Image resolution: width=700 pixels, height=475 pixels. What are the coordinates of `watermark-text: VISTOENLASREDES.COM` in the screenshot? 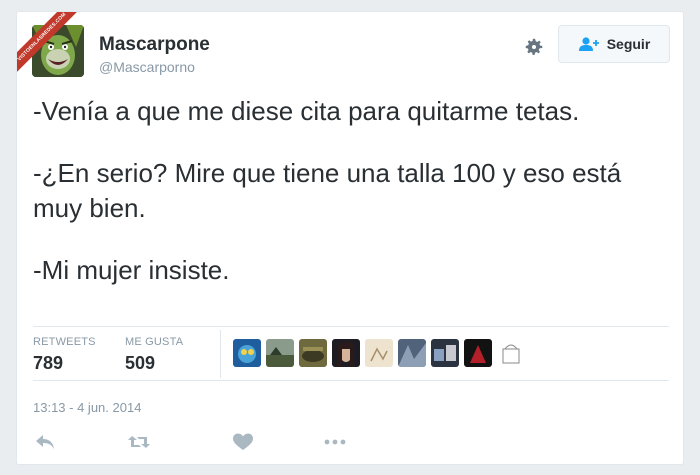 It's located at (51, 46).